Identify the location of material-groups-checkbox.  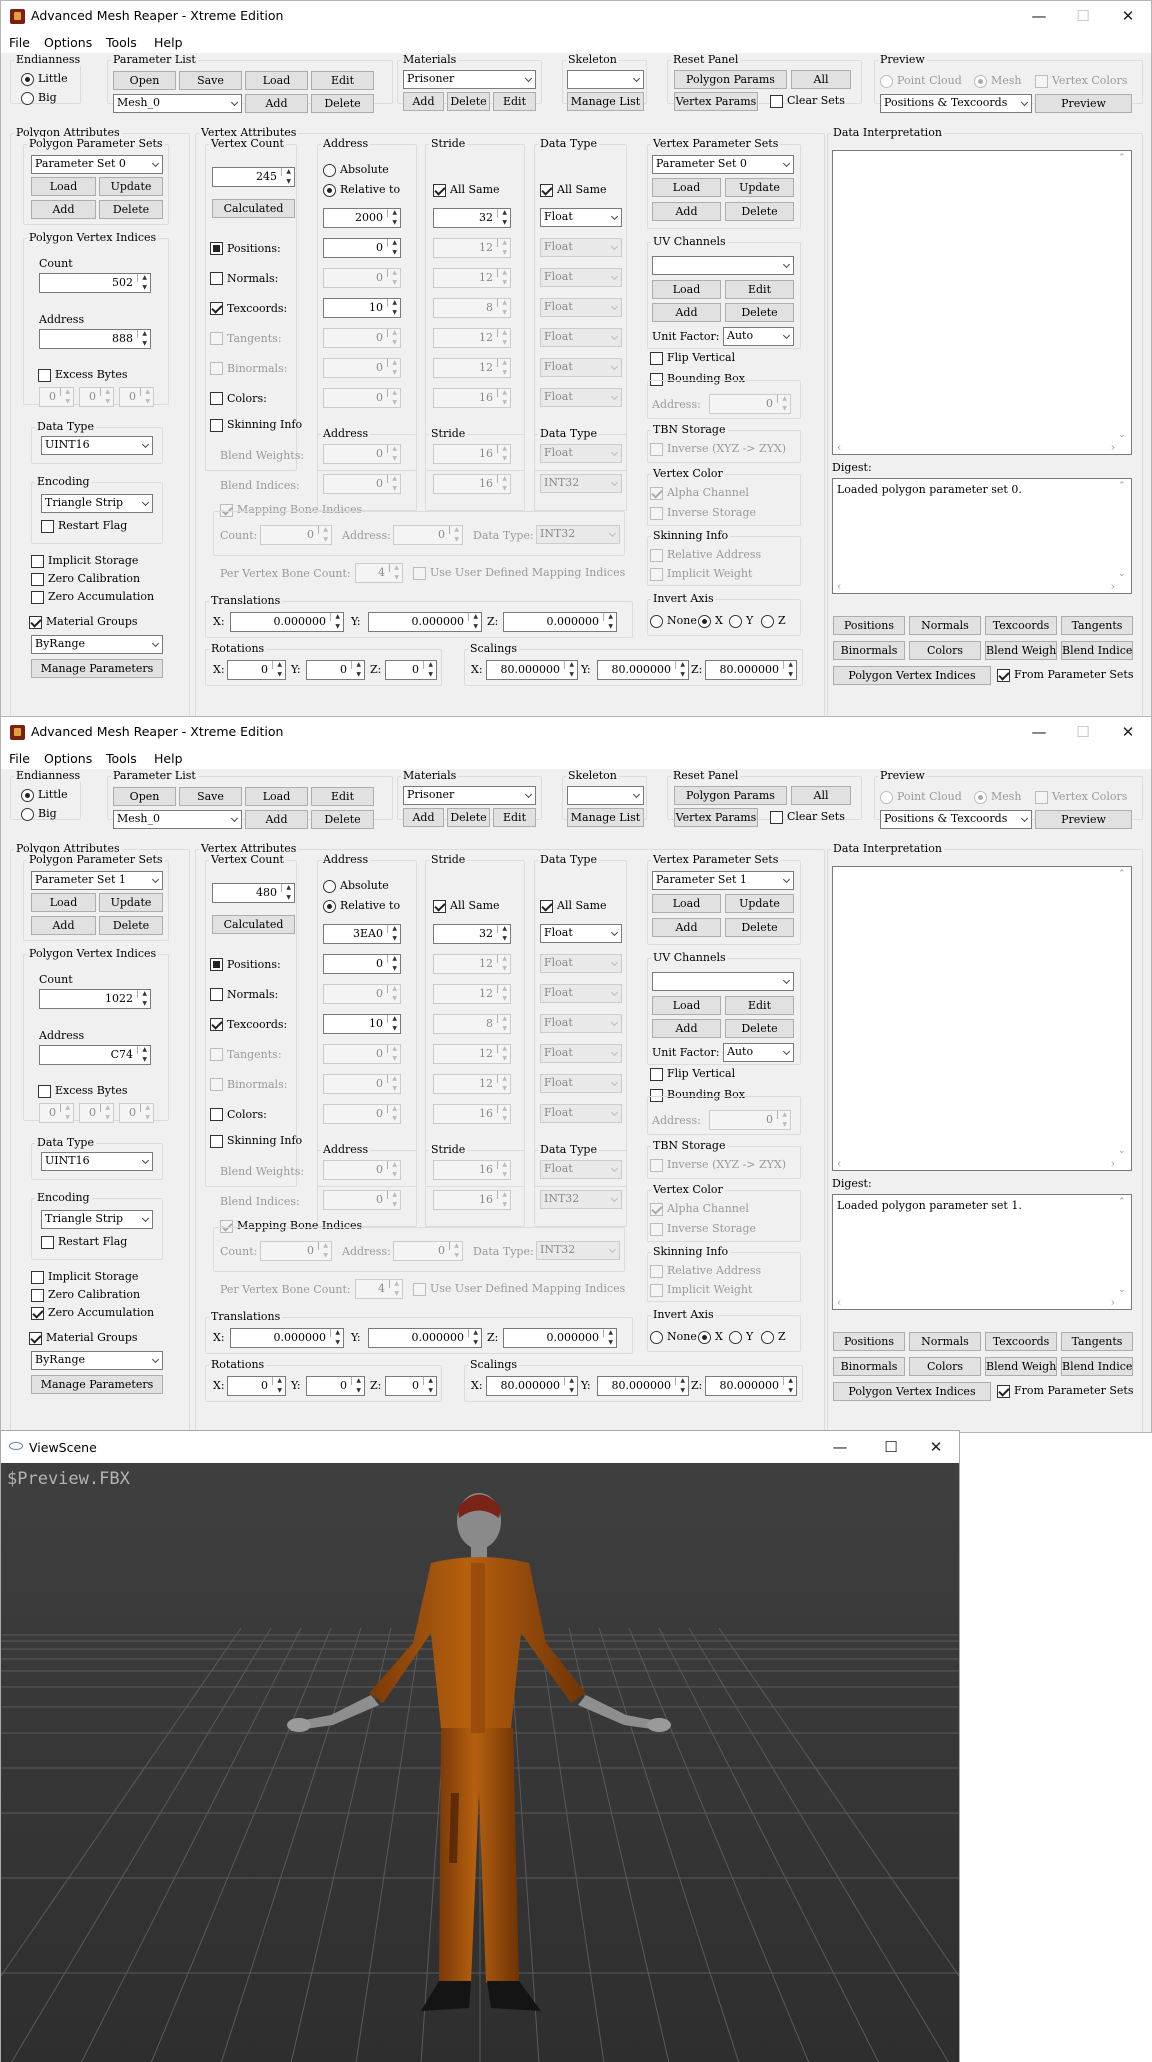
(35, 622).